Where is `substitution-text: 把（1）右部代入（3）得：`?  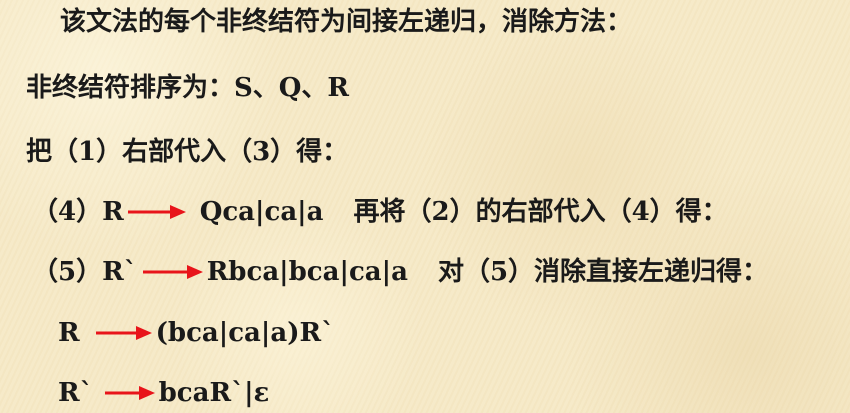 substitution-text: 把（1）右部代入（3）得： is located at coordinates (187, 152).